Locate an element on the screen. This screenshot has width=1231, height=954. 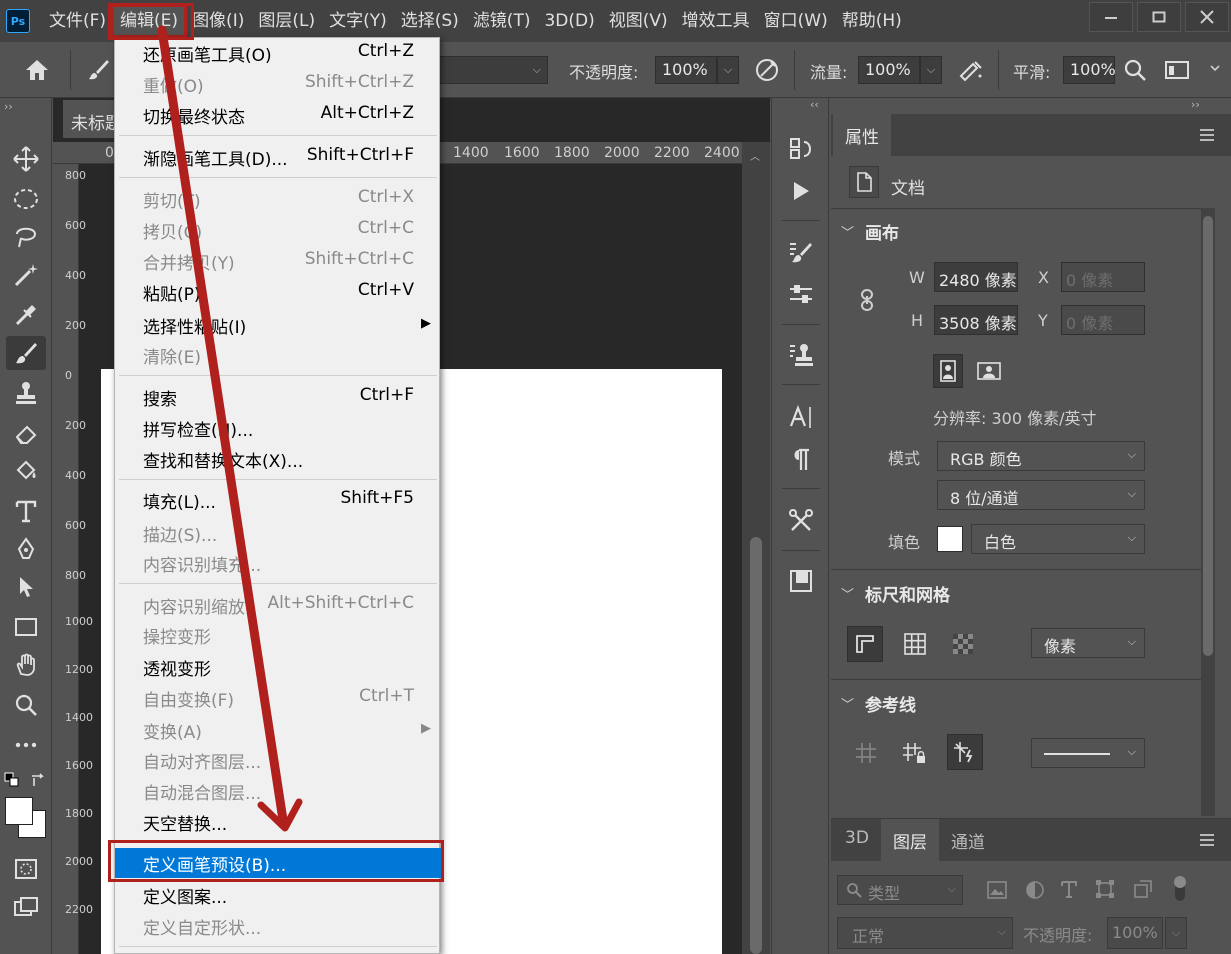
screen-mode-icon is located at coordinates (26, 907).